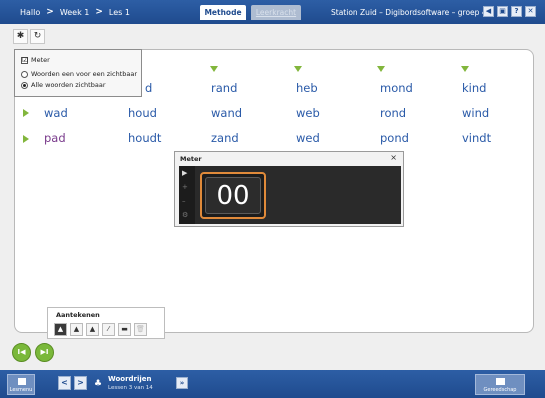 This screenshot has height=398, width=545. I want to click on word: heb, so click(307, 88).